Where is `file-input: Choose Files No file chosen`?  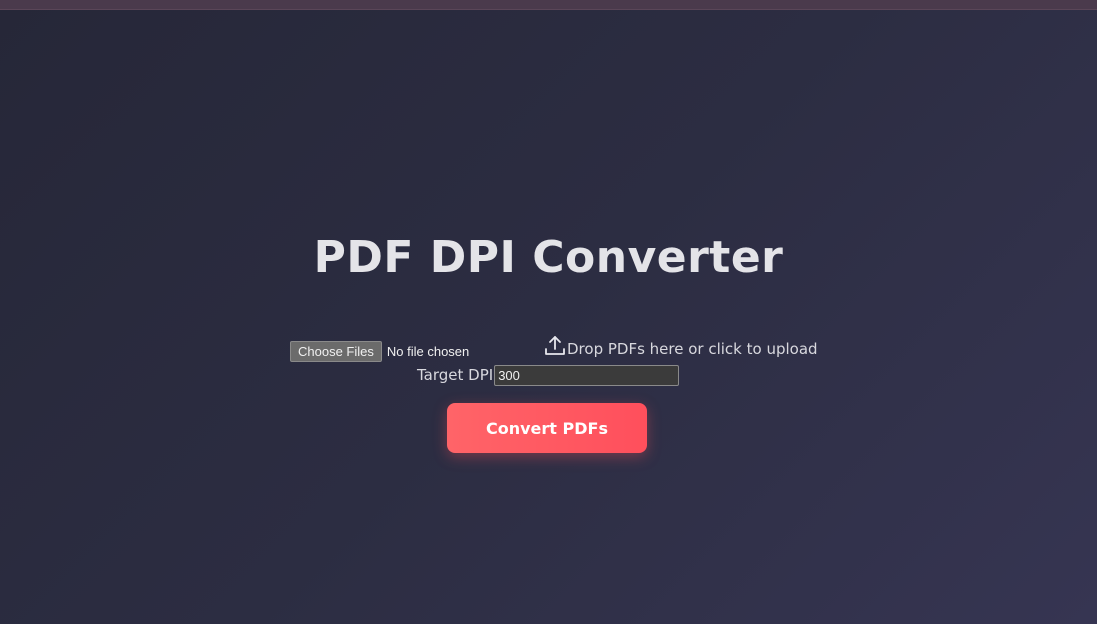 file-input: Choose Files No file chosen is located at coordinates (379, 351).